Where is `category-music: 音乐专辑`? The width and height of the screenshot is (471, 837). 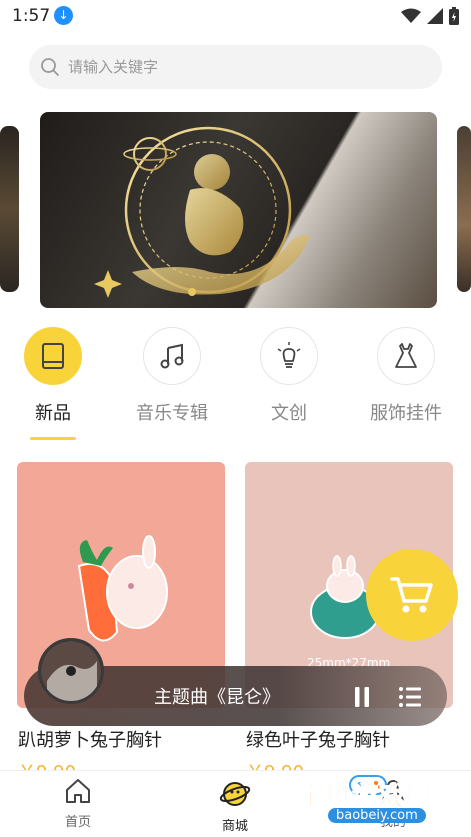 category-music: 音乐专辑 is located at coordinates (172, 376).